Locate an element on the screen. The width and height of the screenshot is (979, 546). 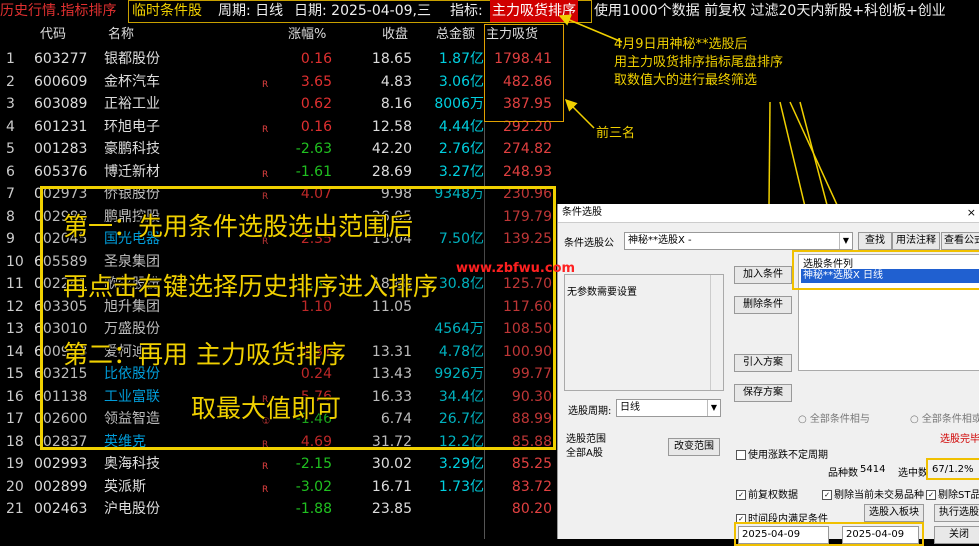
stock-count-value: 5414 is located at coordinates (873, 469).